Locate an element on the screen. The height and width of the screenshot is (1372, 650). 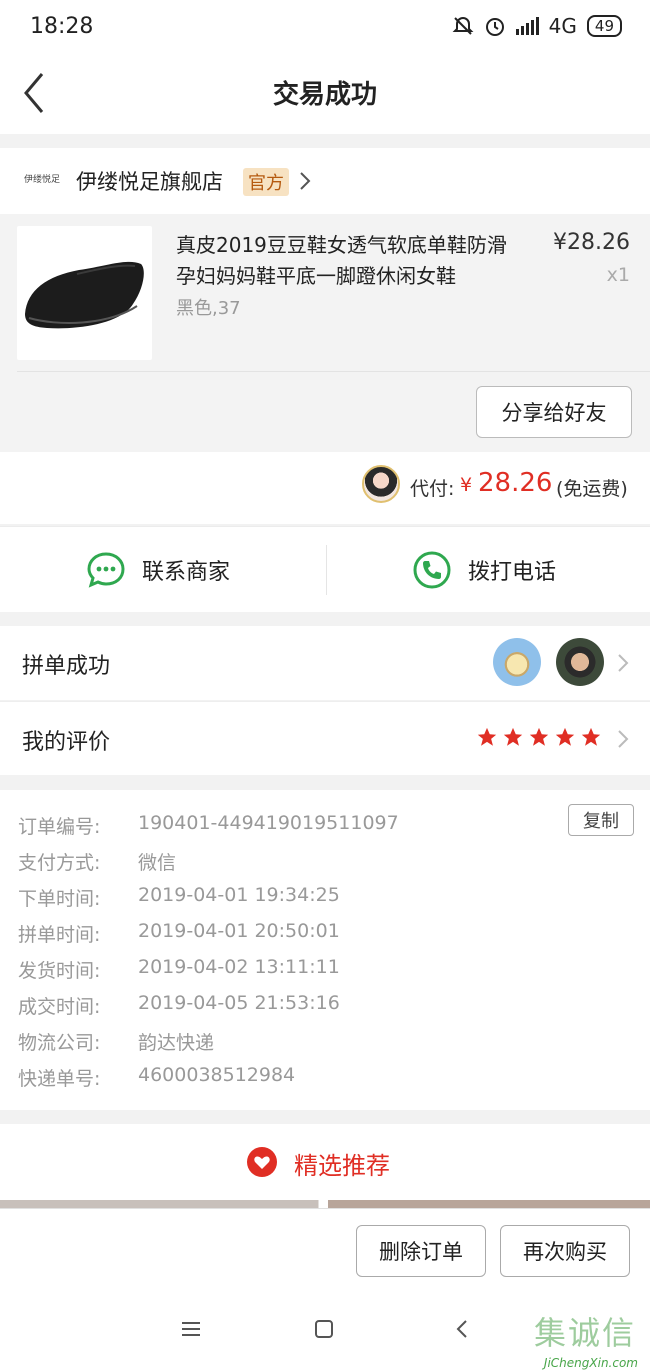
payment-label: 代付: is located at coordinates (432, 489).